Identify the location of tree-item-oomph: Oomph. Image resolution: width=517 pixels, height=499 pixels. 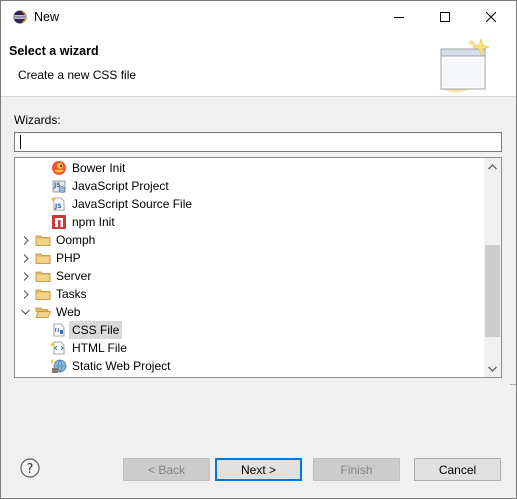
(250, 240).